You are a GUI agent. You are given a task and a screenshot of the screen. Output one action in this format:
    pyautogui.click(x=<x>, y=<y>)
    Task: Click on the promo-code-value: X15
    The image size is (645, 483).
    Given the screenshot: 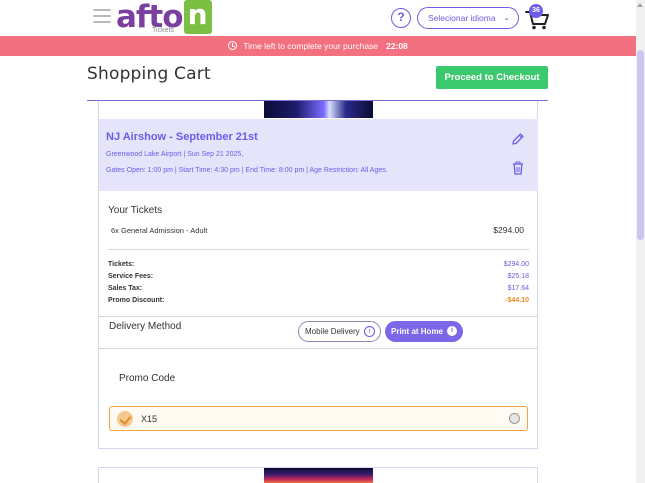 What is the action you would take?
    pyautogui.click(x=149, y=419)
    